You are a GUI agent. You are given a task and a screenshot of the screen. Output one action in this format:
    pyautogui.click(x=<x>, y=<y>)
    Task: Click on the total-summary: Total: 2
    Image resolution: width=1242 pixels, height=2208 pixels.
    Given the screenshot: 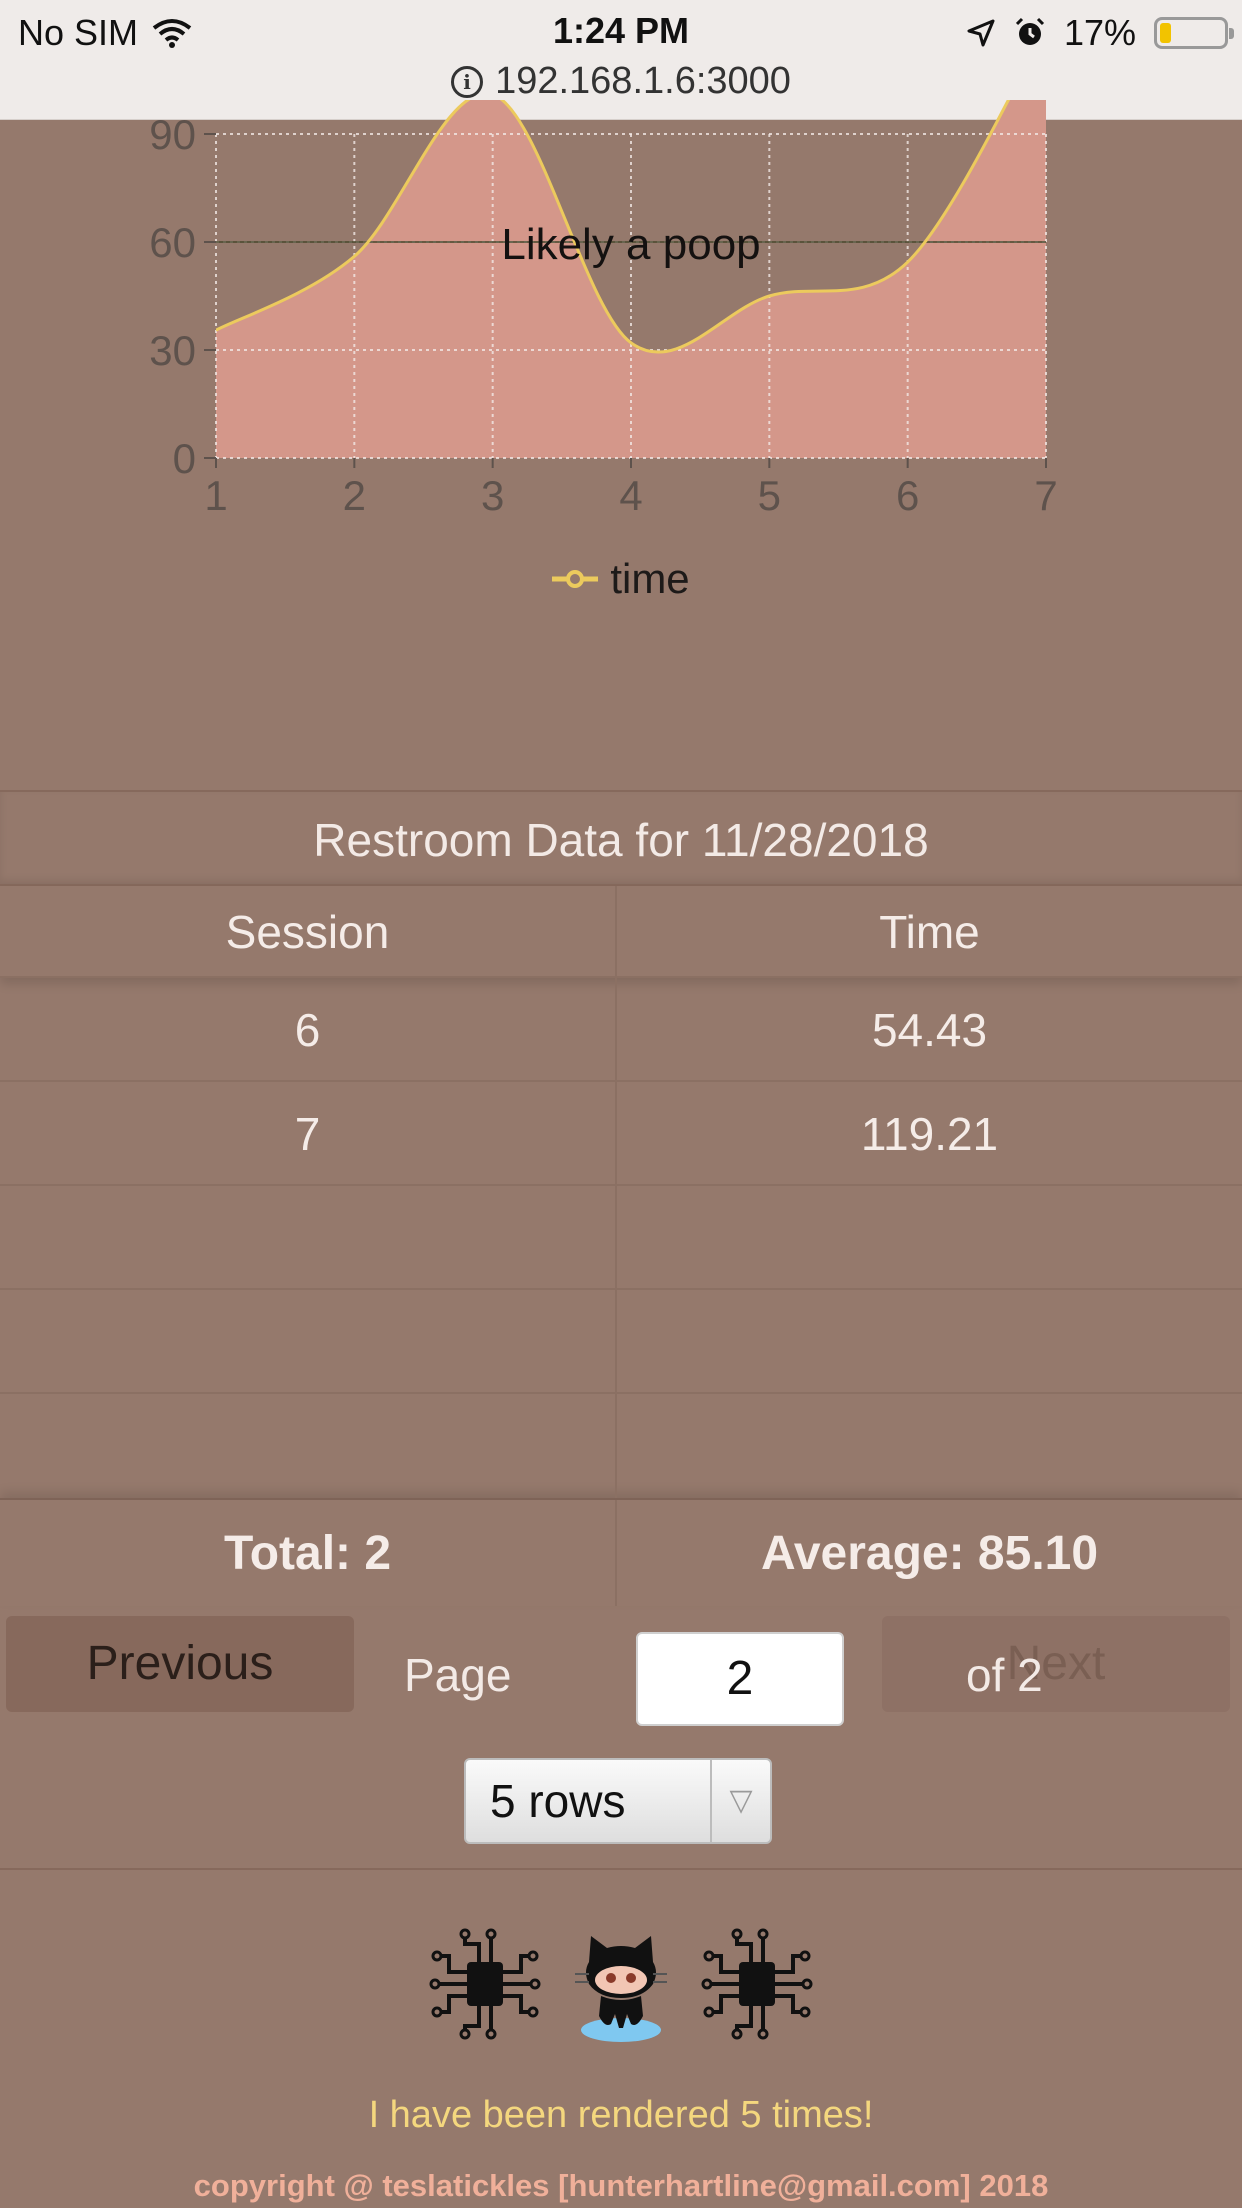 What is the action you would take?
    pyautogui.click(x=308, y=1553)
    